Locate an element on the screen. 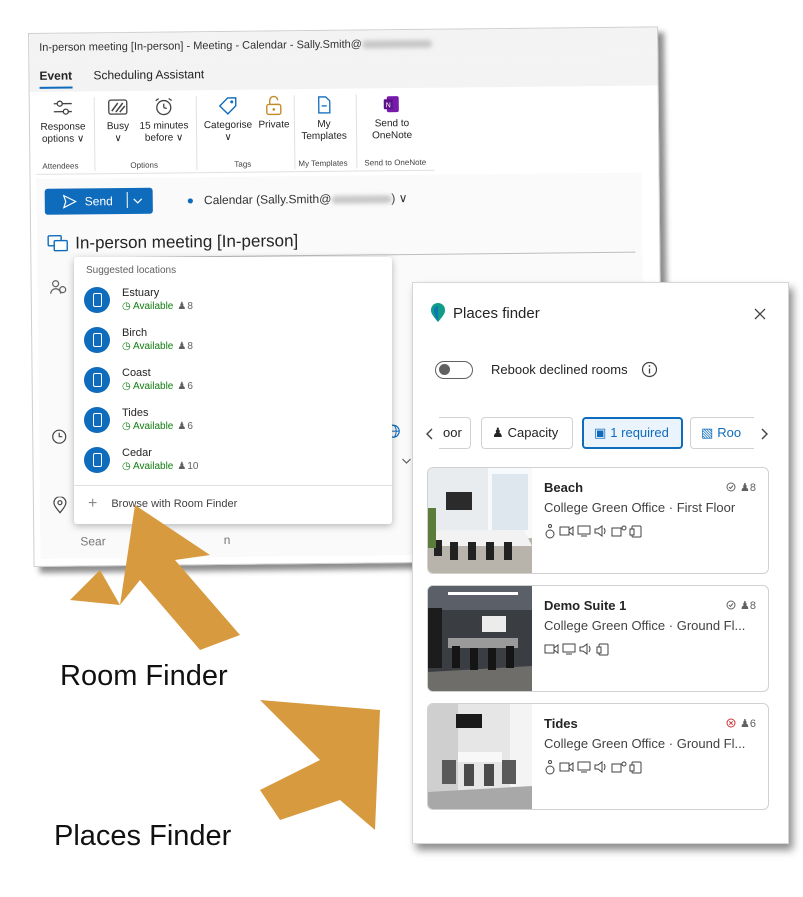 The width and height of the screenshot is (803, 897). ribbon-tabs: Event Scheduling Assistant is located at coordinates (343, 73).